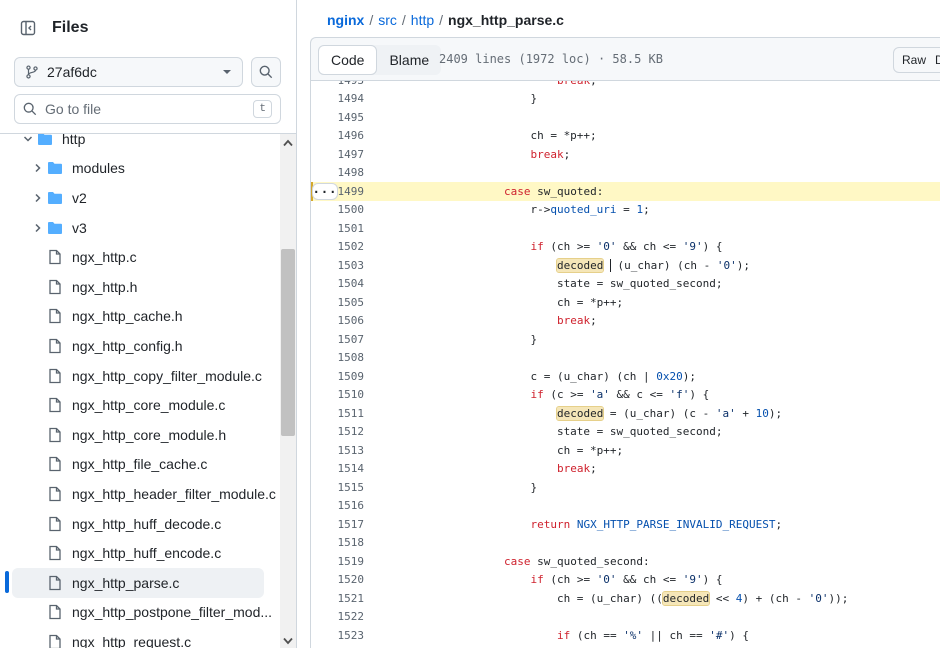 The height and width of the screenshot is (648, 940). What do you see at coordinates (338, 246) in the screenshot?
I see `line-number: 1502` at bounding box center [338, 246].